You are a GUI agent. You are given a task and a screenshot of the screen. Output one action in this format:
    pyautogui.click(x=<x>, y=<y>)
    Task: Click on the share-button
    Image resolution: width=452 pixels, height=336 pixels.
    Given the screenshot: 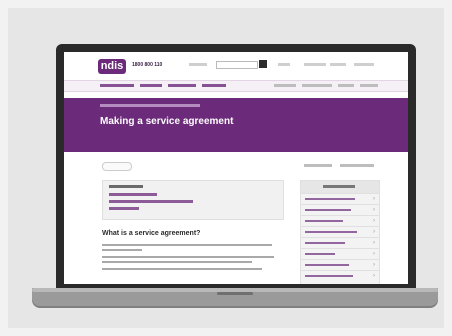 What is the action you would take?
    pyautogui.click(x=117, y=166)
    